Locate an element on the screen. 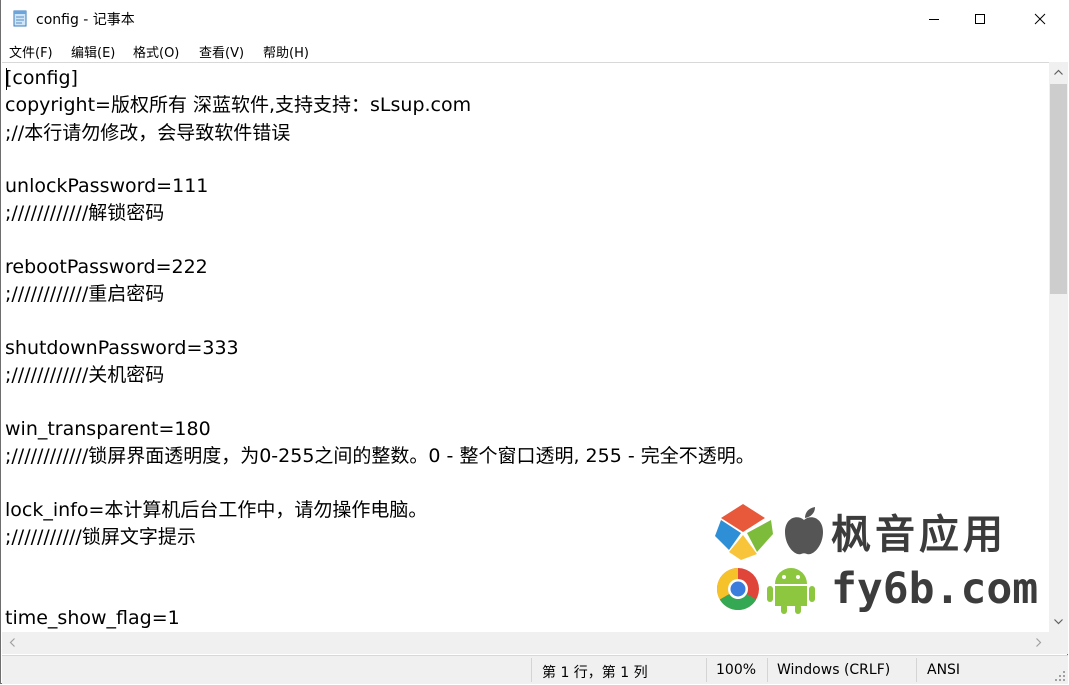  scroll-down-arrow-icon is located at coordinates (1058, 621).